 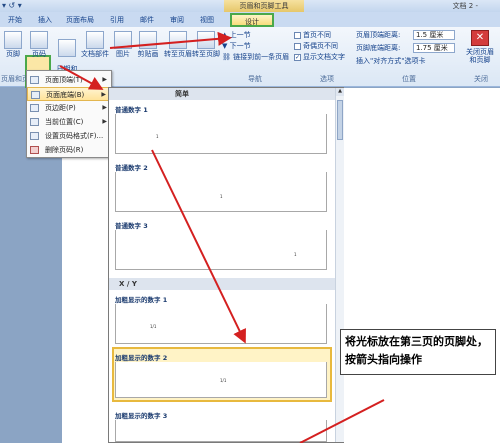 I want to click on gallery-item-label: 加粗显示的数字 3, so click(x=141, y=416).